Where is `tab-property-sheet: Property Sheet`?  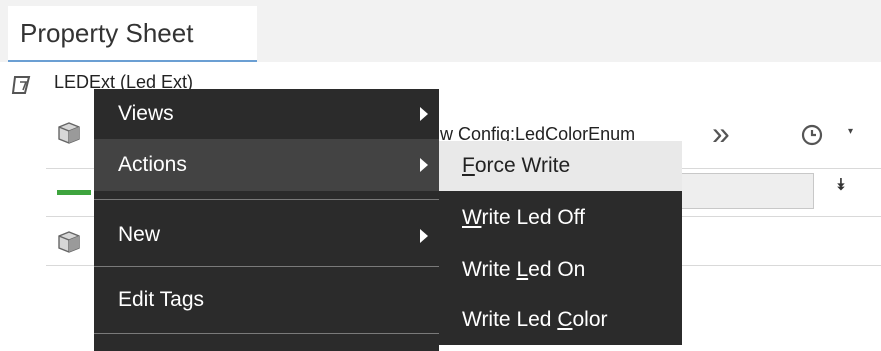
tab-property-sheet: Property Sheet is located at coordinates (132, 34).